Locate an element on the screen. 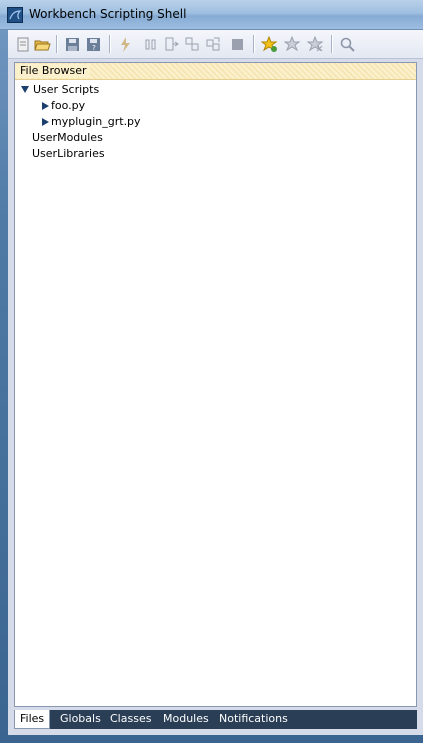 The image size is (423, 743). panel-title: File Browser is located at coordinates (53, 71).